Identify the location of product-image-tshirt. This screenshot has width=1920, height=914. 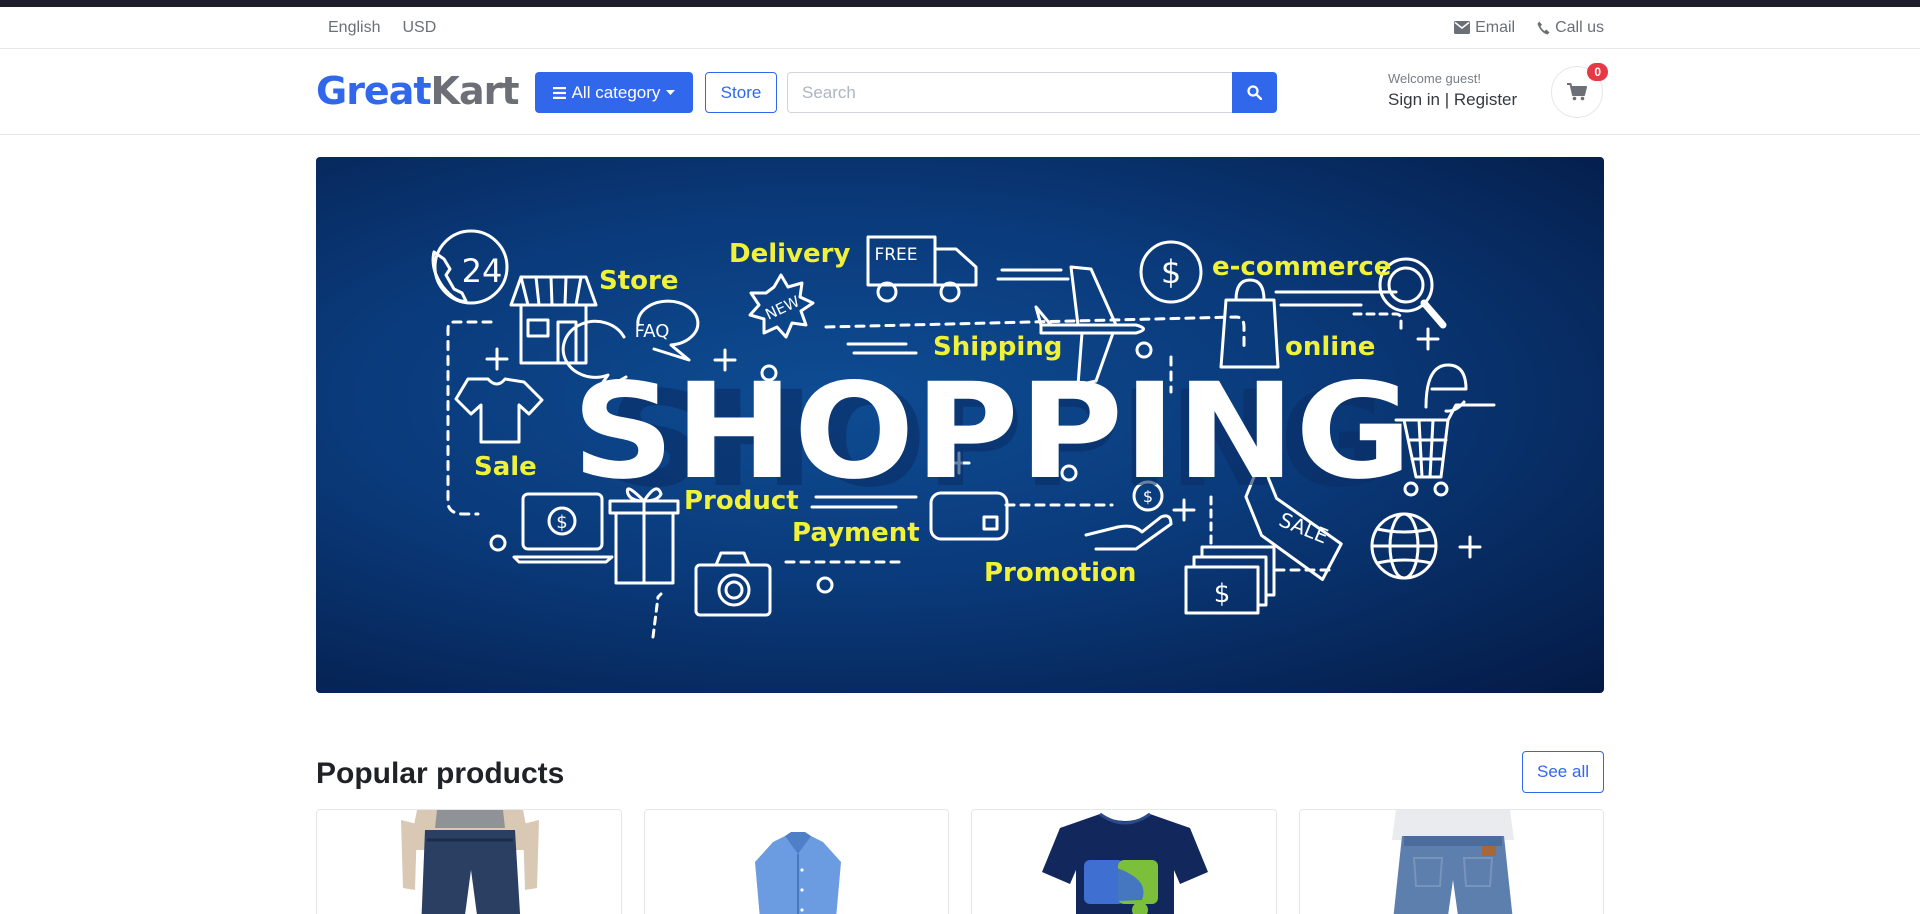
(1125, 863).